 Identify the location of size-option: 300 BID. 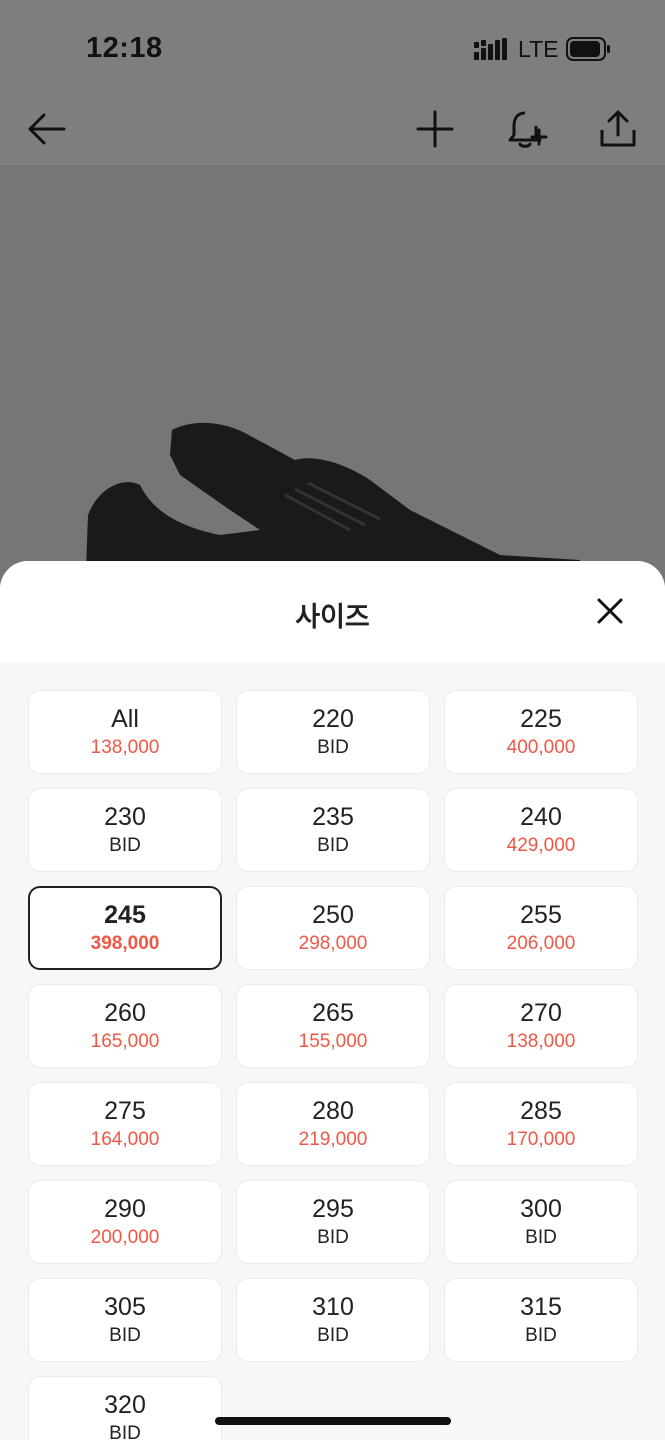
(541, 1222).